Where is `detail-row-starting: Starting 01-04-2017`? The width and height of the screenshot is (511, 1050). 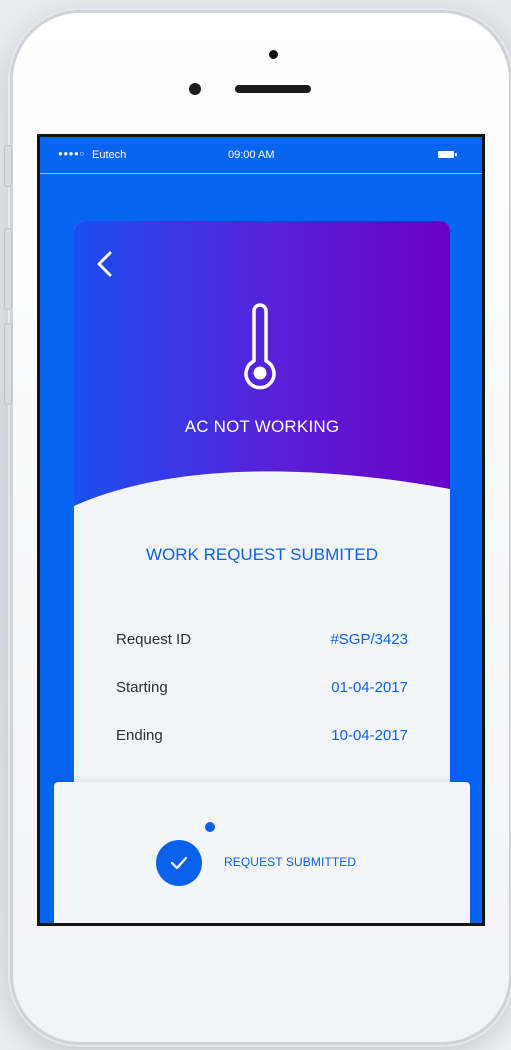 detail-row-starting: Starting 01-04-2017 is located at coordinates (262, 690).